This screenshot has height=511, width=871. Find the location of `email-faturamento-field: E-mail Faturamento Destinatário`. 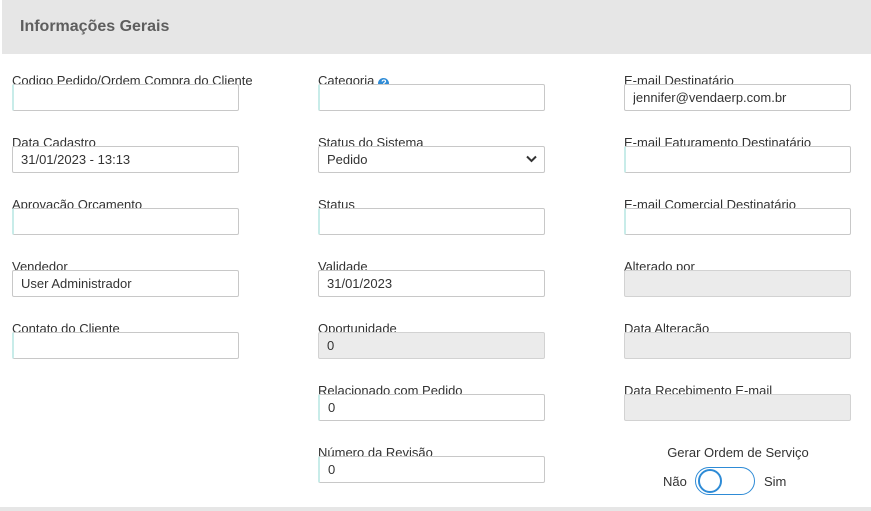

email-faturamento-field: E-mail Faturamento Destinatário is located at coordinates (738, 154).